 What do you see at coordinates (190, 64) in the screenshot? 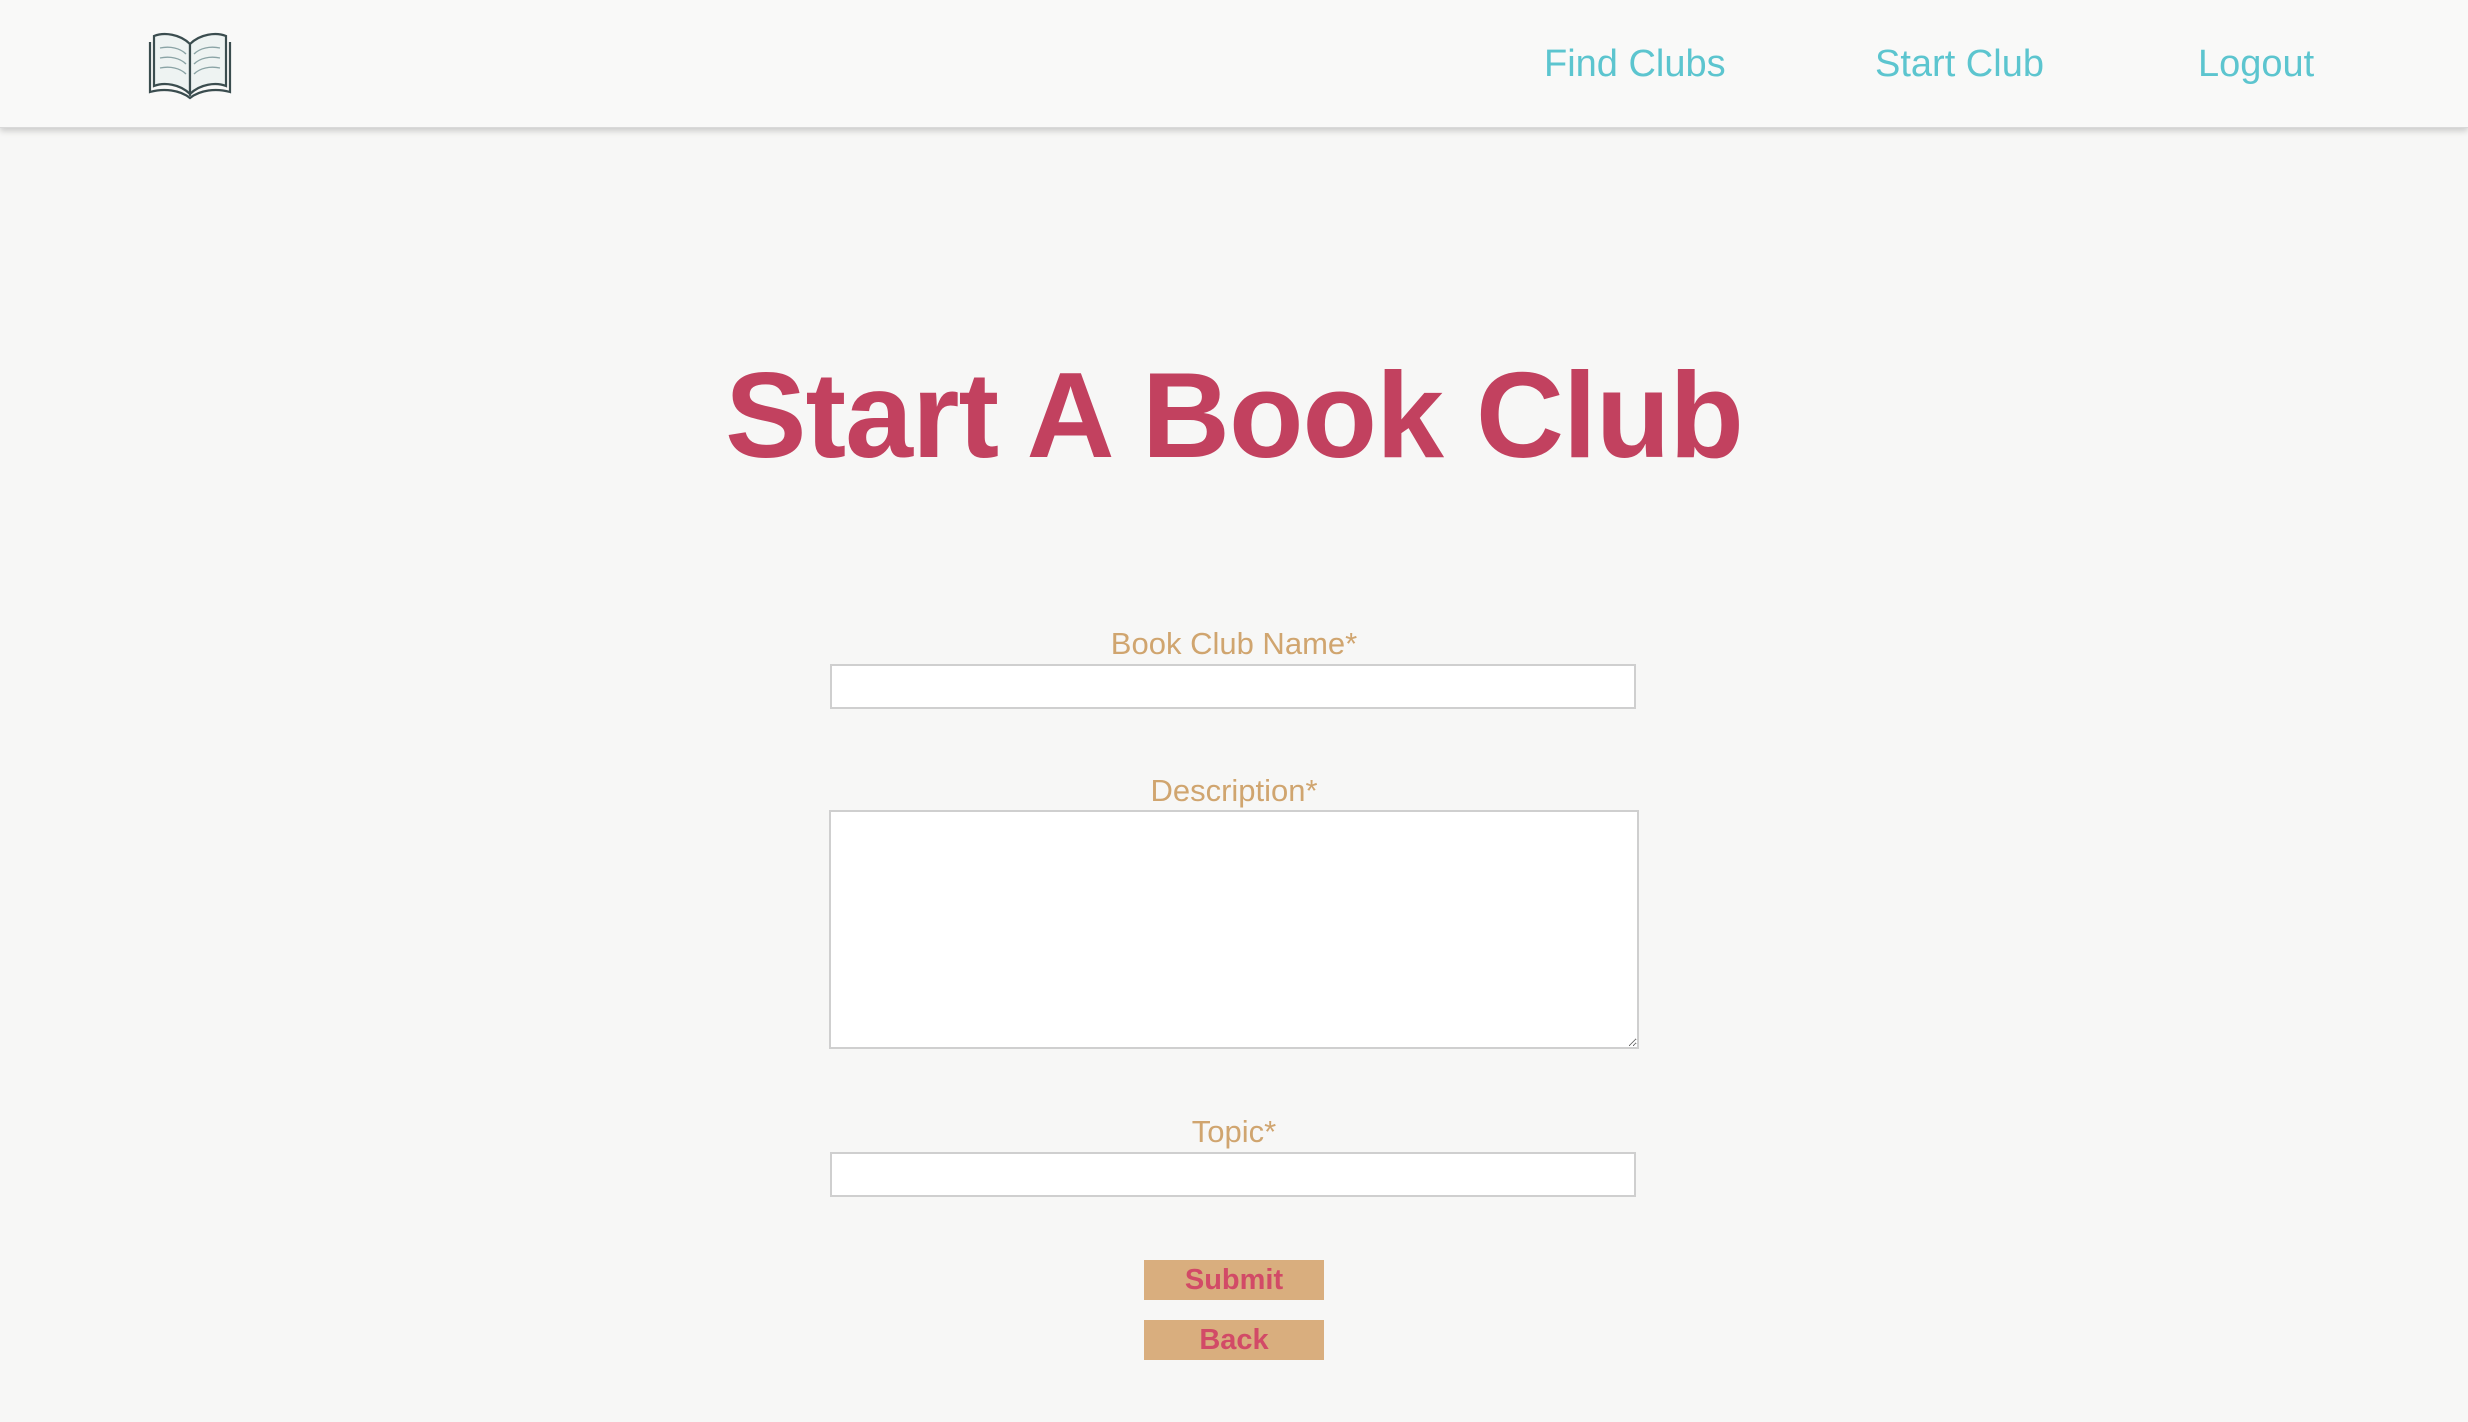
I see `open-book-icon` at bounding box center [190, 64].